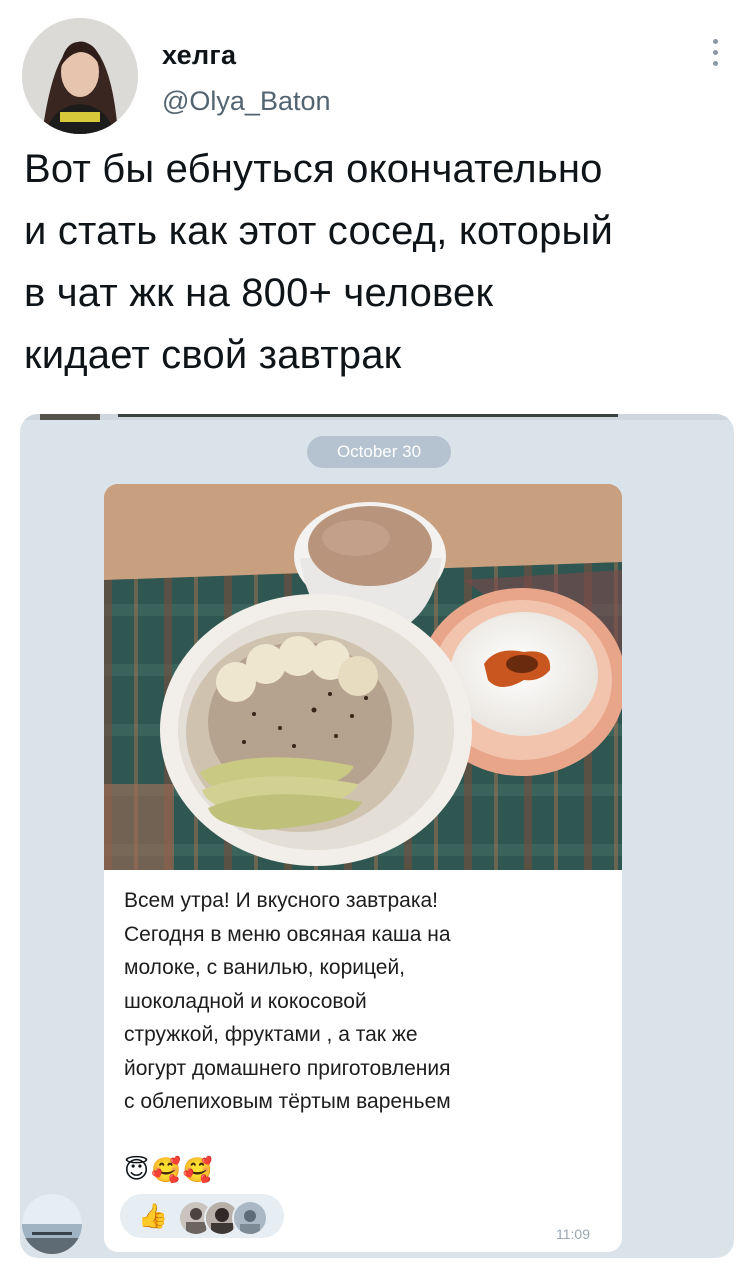 The height and width of the screenshot is (1280, 754). I want to click on date-pill: October 30, so click(379, 452).